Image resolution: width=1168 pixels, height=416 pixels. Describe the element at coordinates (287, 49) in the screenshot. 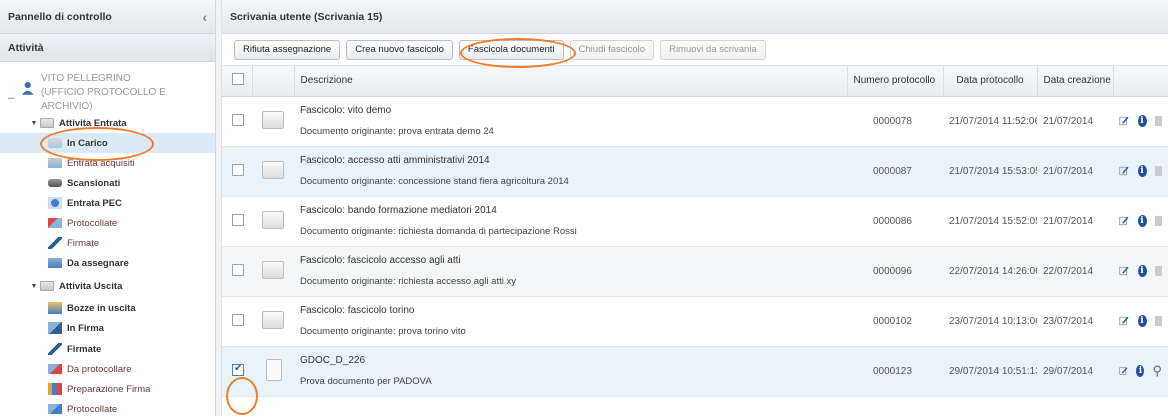

I see `refuse-assignment-button: Rifiuta assegnazione` at that location.